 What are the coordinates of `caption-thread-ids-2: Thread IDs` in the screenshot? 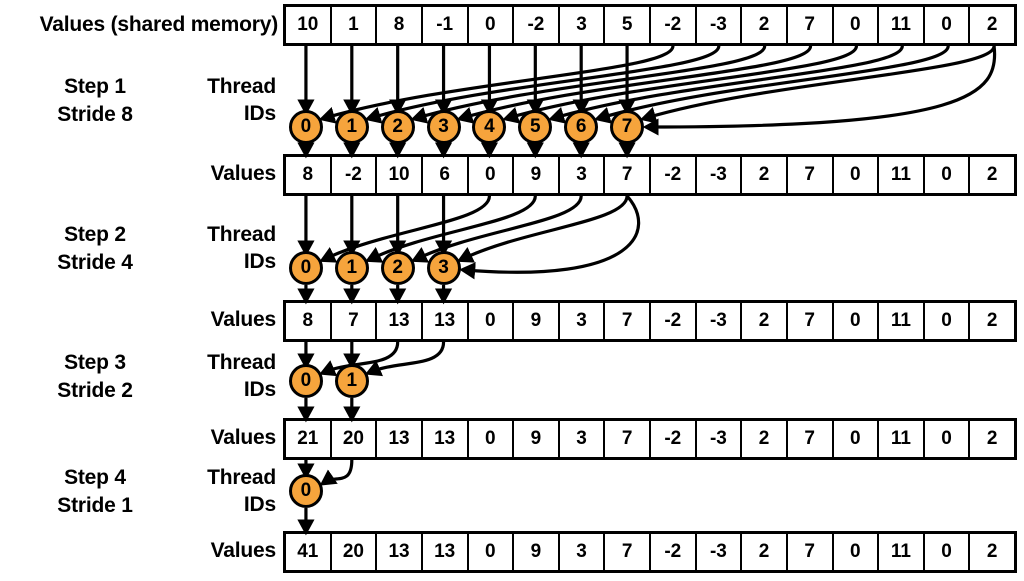 It's located at (226, 248).